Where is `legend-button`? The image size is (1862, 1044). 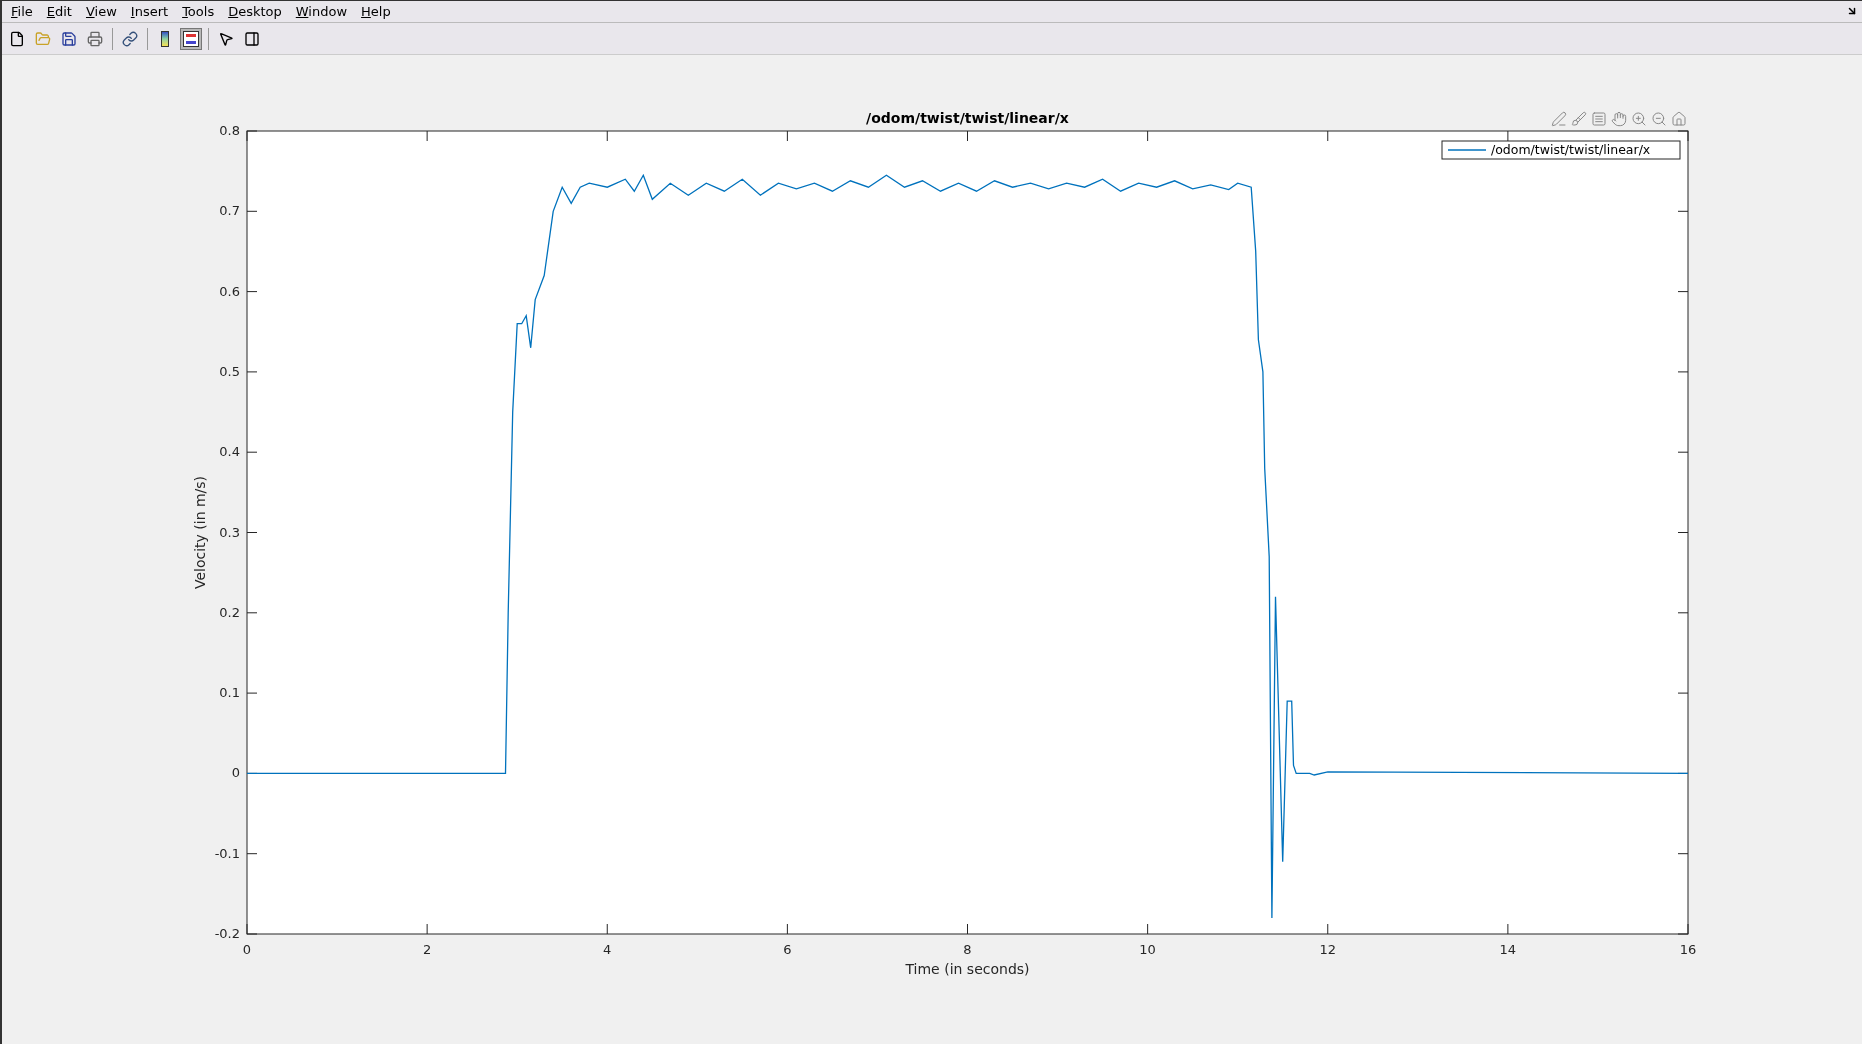
legend-button is located at coordinates (191, 38).